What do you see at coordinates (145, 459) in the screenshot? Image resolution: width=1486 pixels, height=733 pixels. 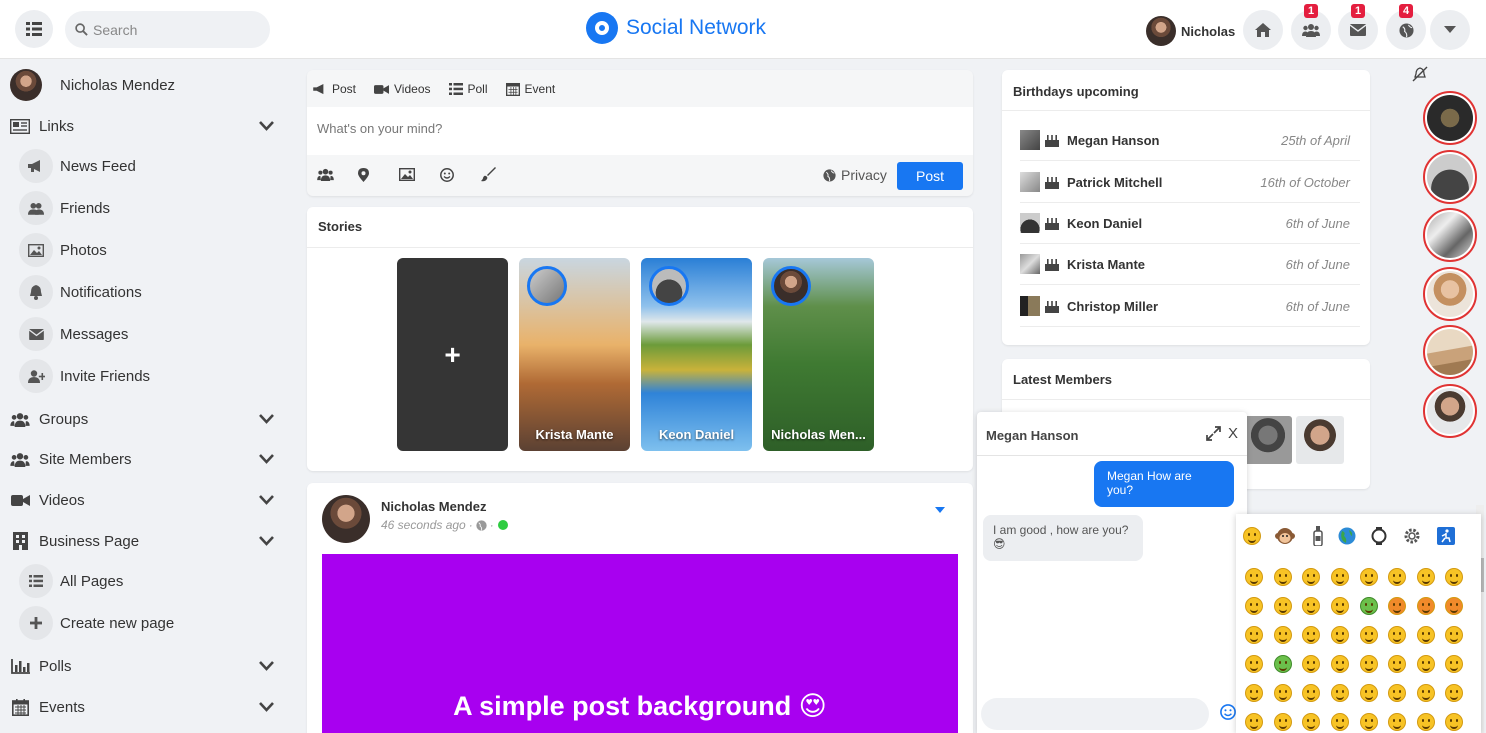 I see `sidebar-item-site-members: Site Members` at bounding box center [145, 459].